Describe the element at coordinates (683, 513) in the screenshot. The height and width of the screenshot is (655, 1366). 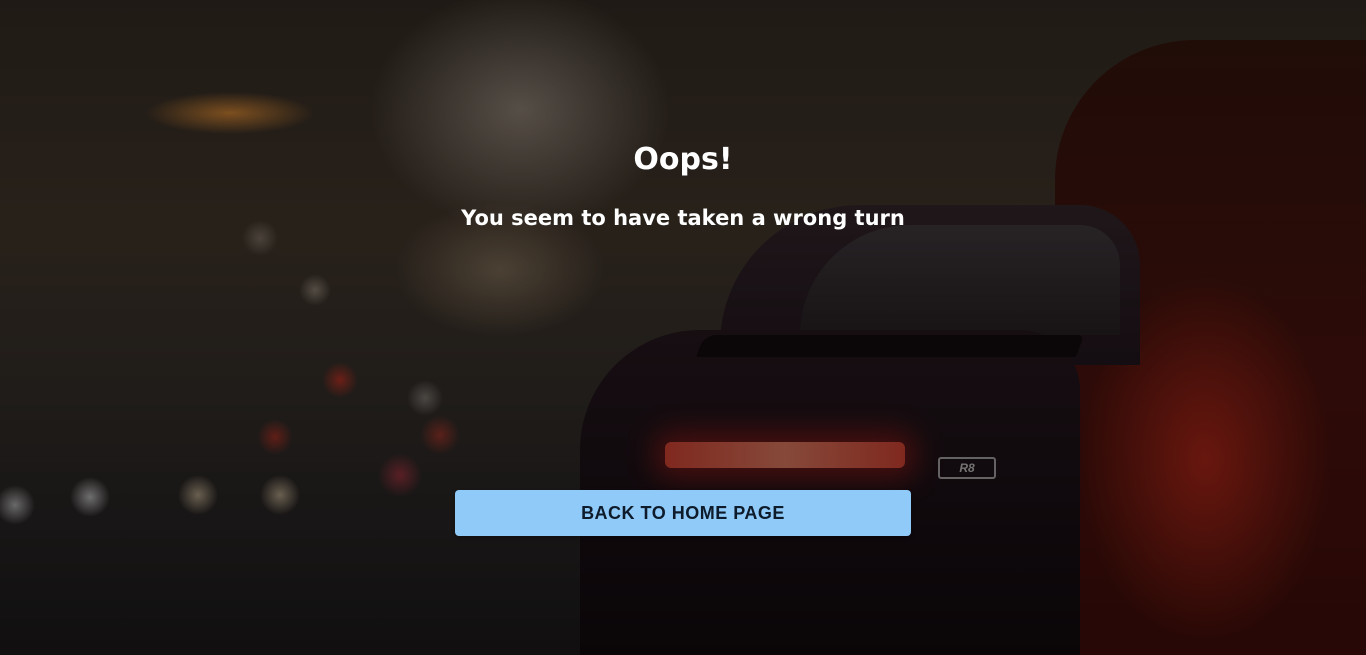
I see `back-to-home-button: BACK TO HOME PAGE` at that location.